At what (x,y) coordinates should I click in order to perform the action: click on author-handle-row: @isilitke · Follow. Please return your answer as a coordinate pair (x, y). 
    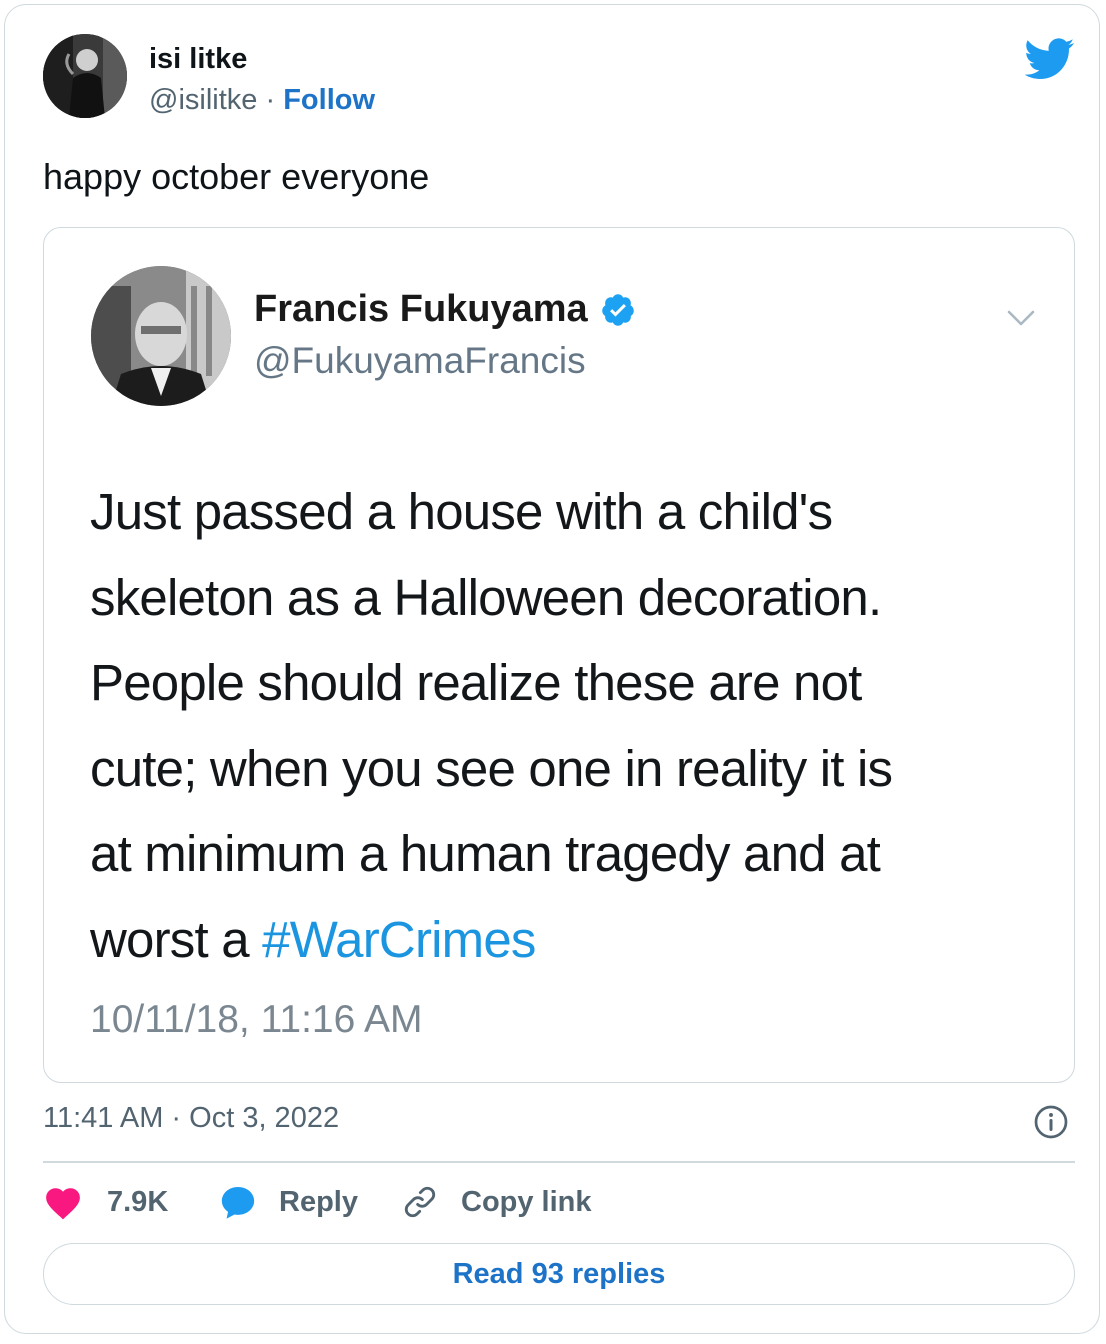
    Looking at the image, I should click on (262, 100).